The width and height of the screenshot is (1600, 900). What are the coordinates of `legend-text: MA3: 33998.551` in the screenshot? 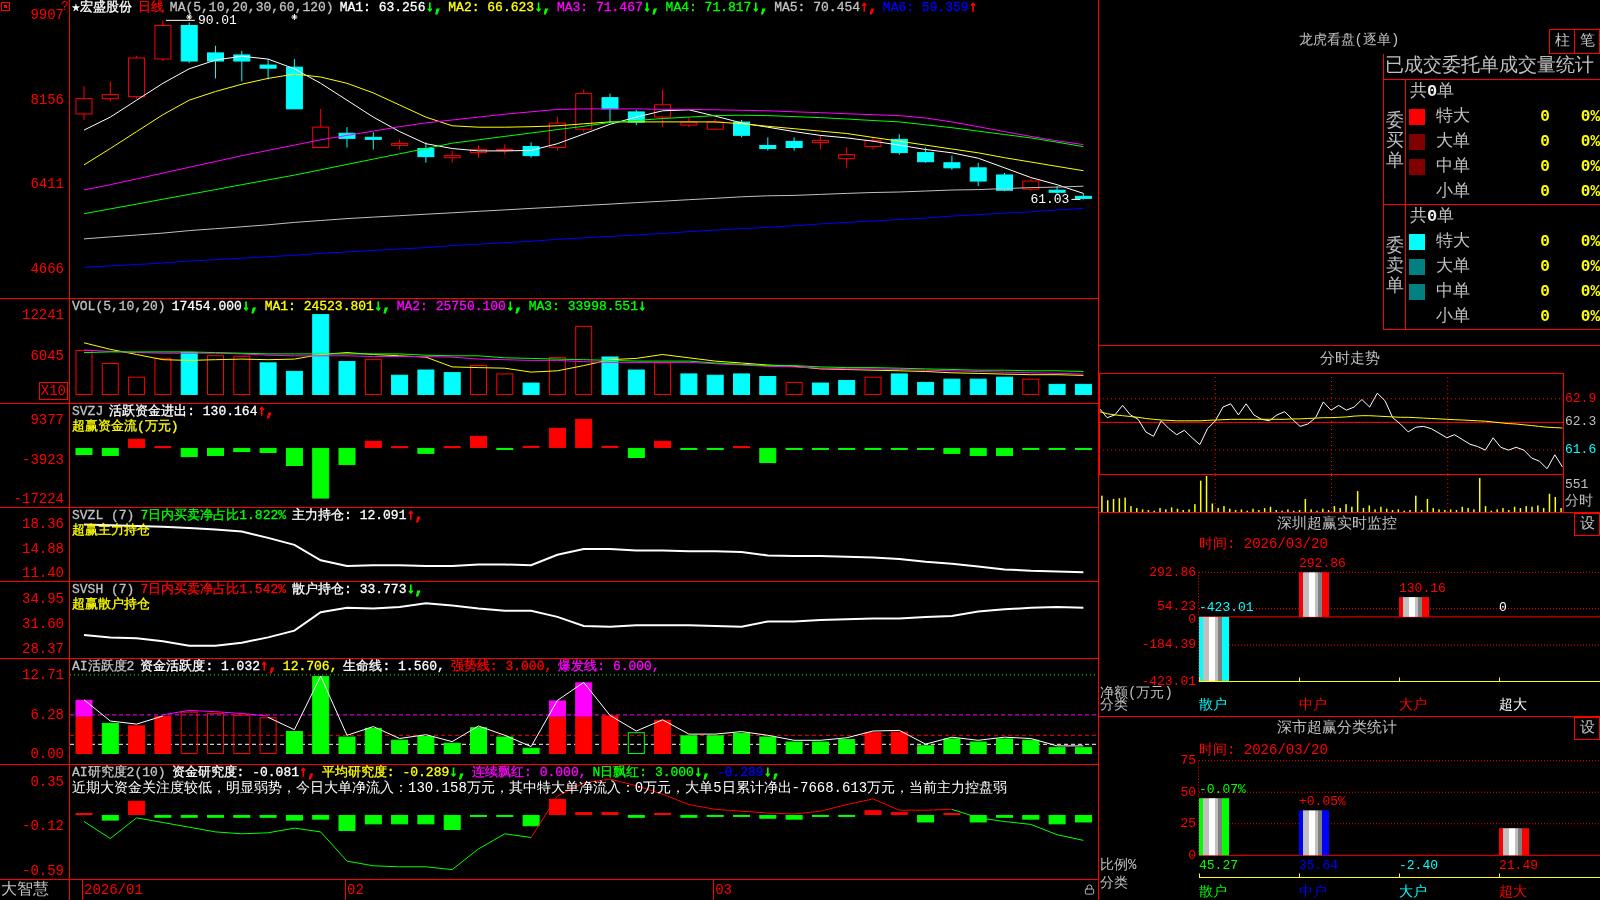 It's located at (583, 306).